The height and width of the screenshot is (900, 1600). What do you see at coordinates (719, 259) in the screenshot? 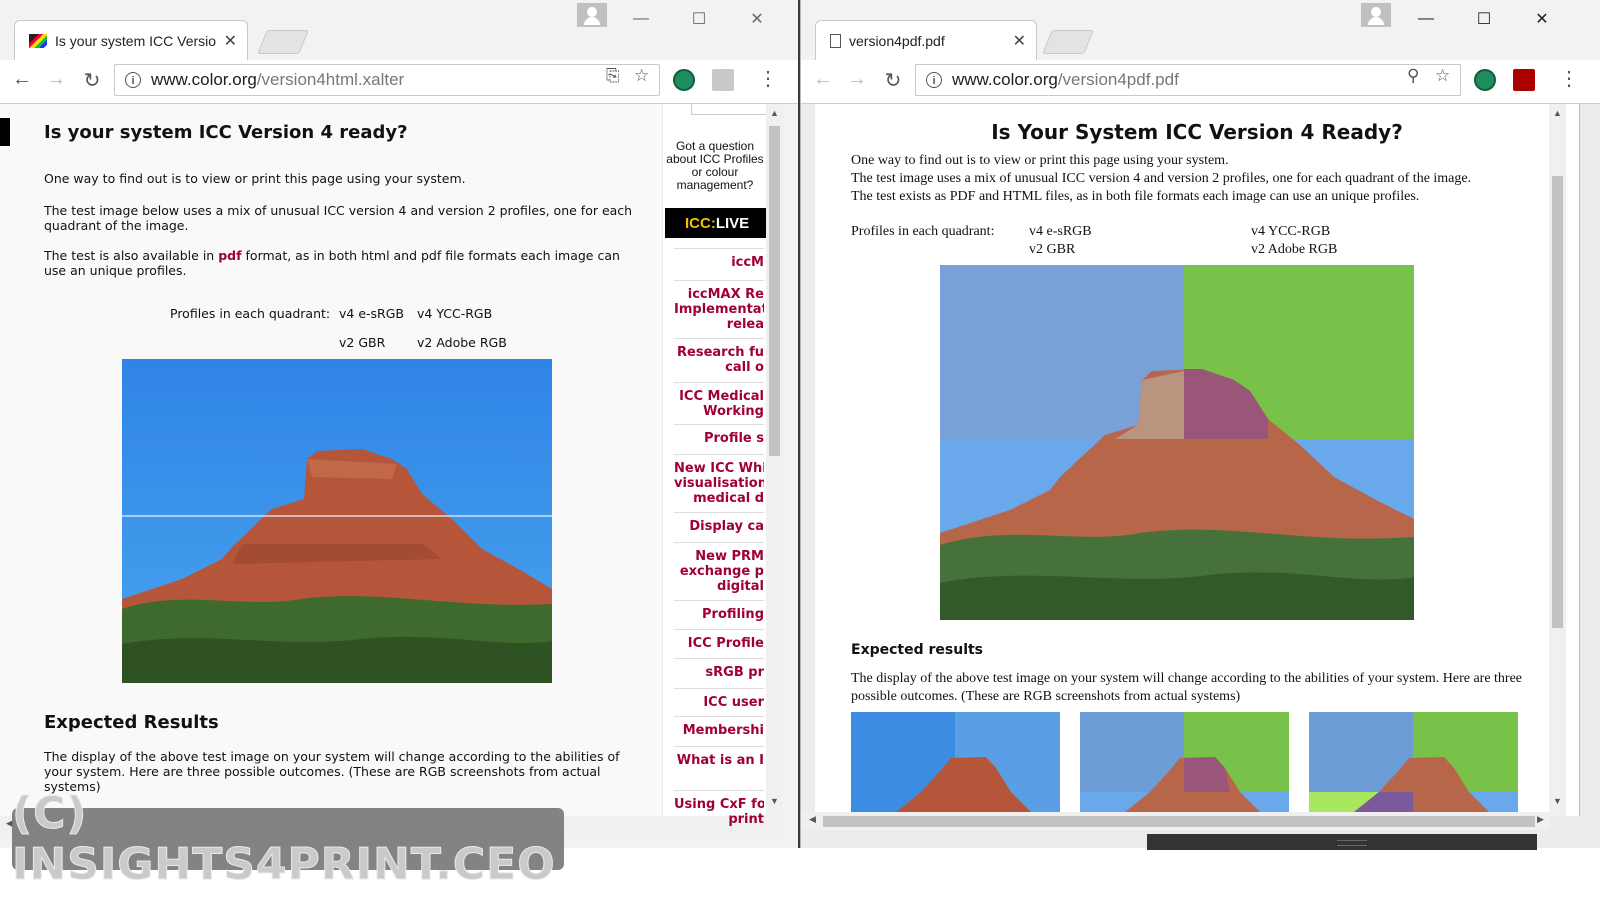
I see `sidebar-news-item: iccM` at bounding box center [719, 259].